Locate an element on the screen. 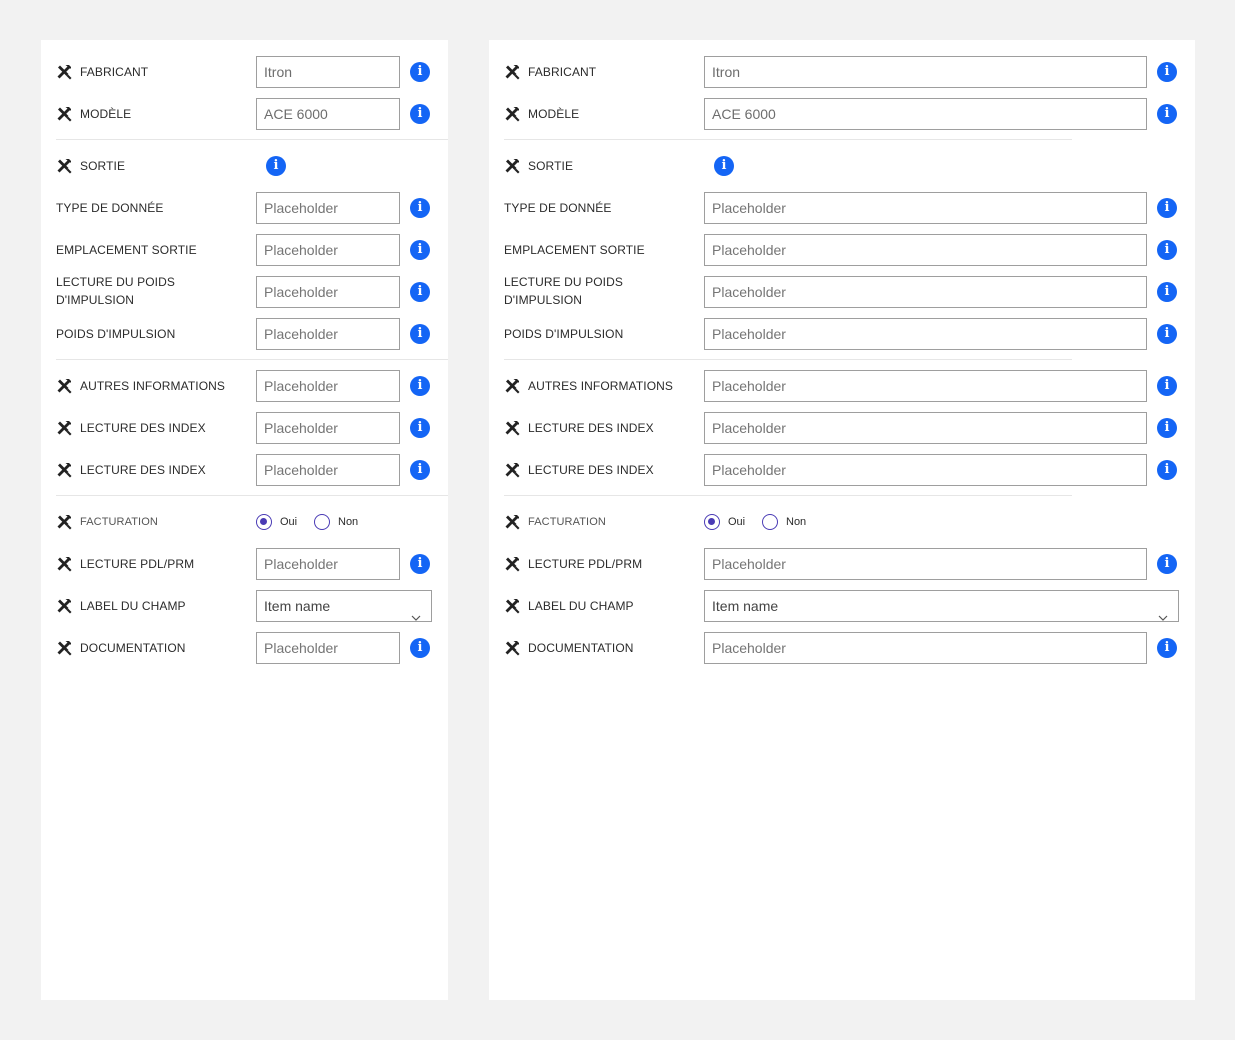  poids-impulsion-label: POIDS D'IMPULSION is located at coordinates (564, 334).